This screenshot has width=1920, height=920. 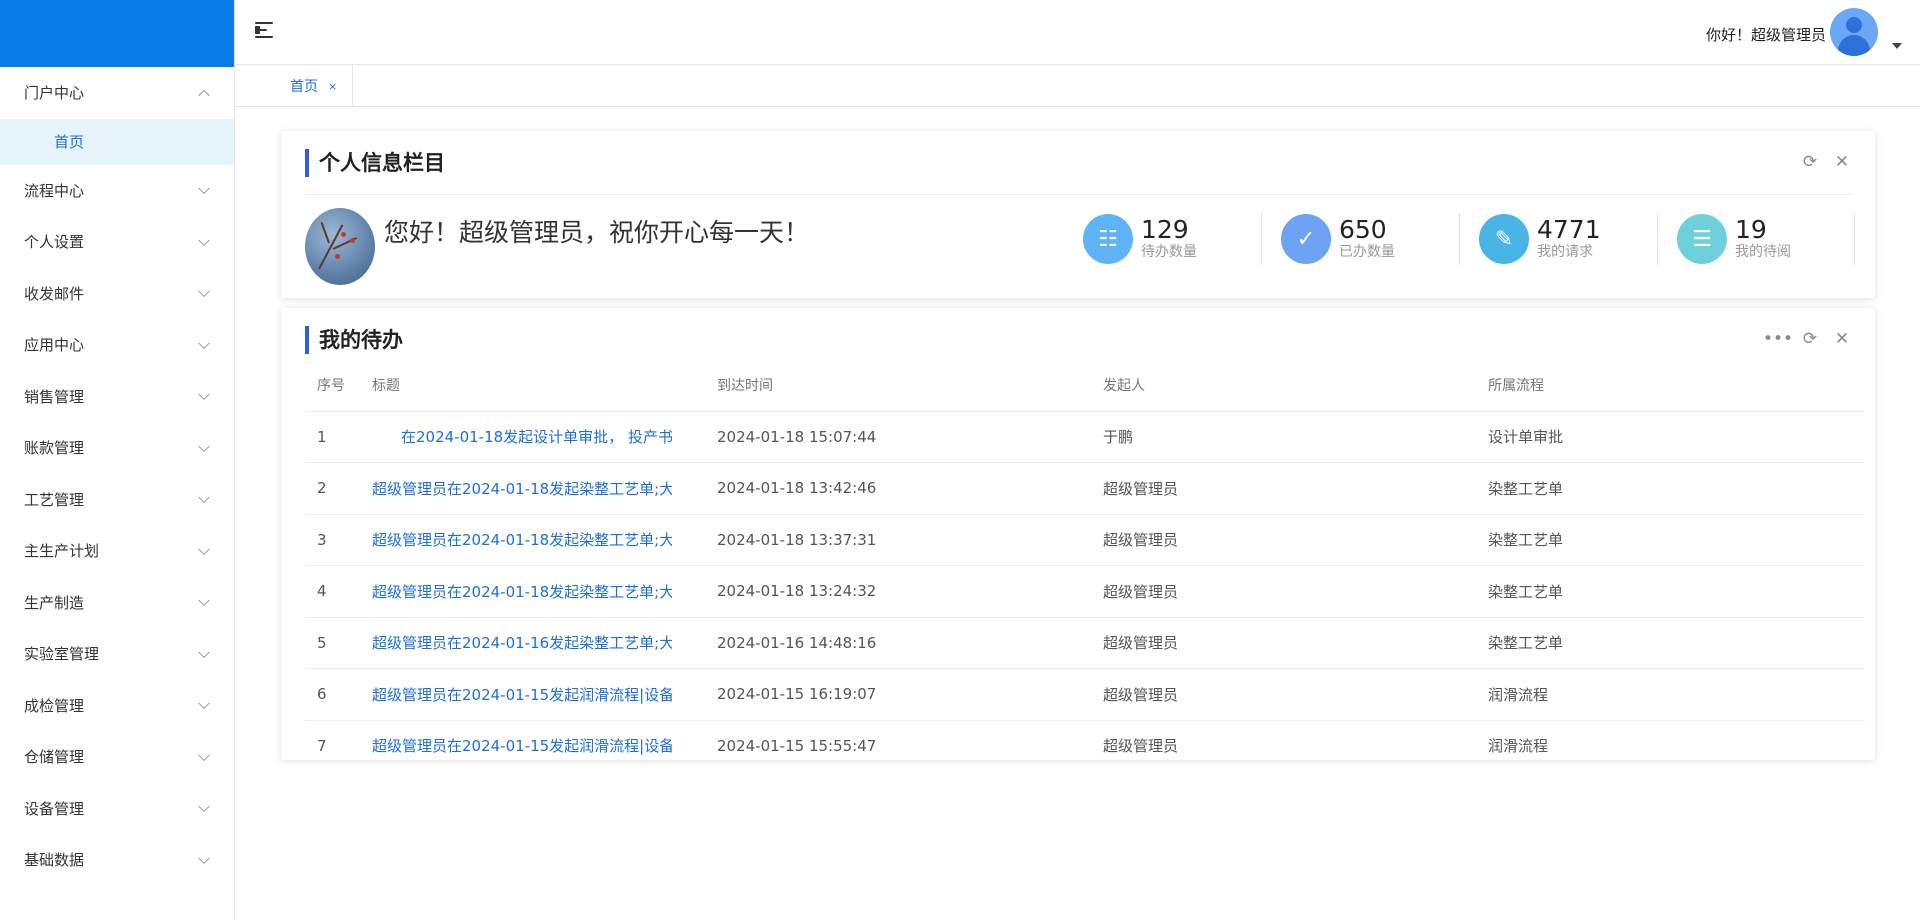 What do you see at coordinates (265, 31) in the screenshot?
I see `menu-collapse-icon` at bounding box center [265, 31].